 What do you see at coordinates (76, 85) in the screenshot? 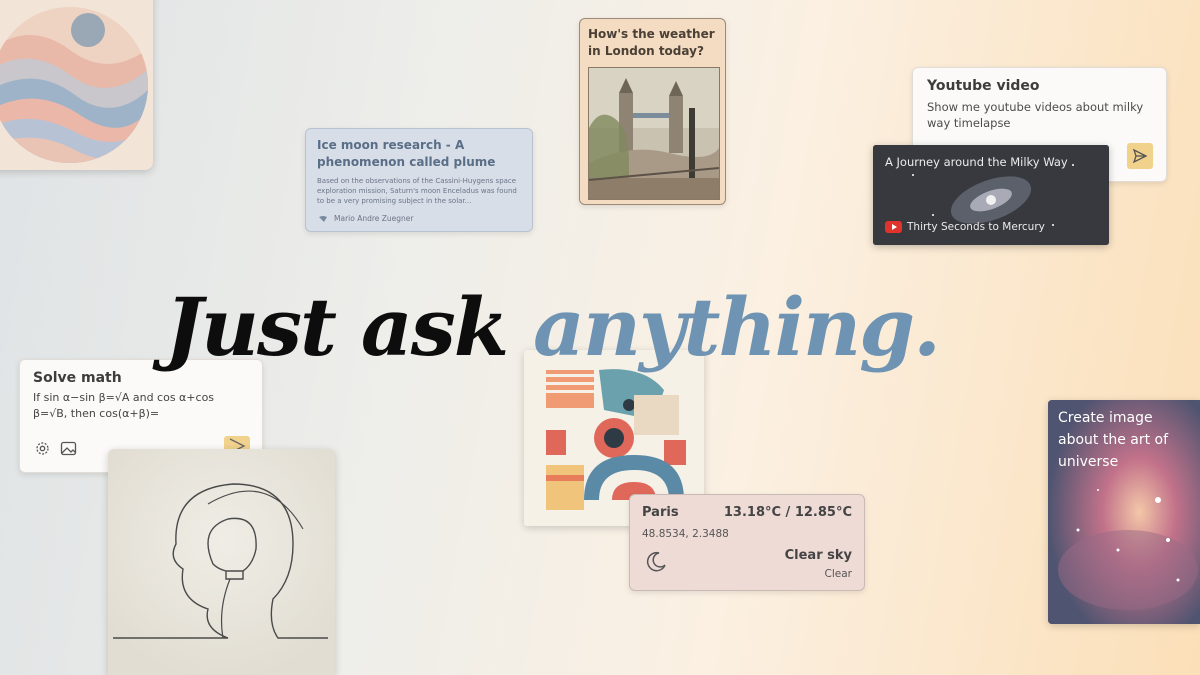
I see `abstract-waves-image` at bounding box center [76, 85].